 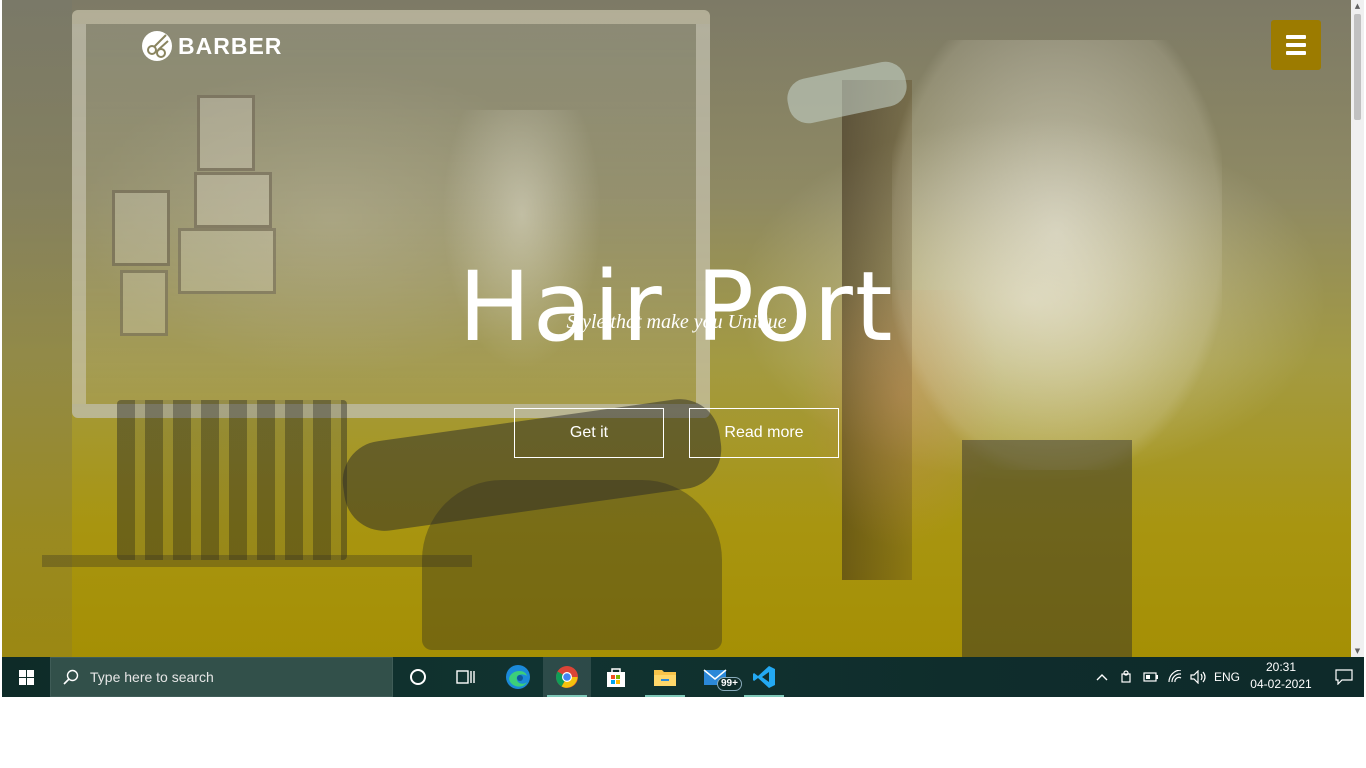 I want to click on chrome-taskbar-button, so click(x=567, y=677).